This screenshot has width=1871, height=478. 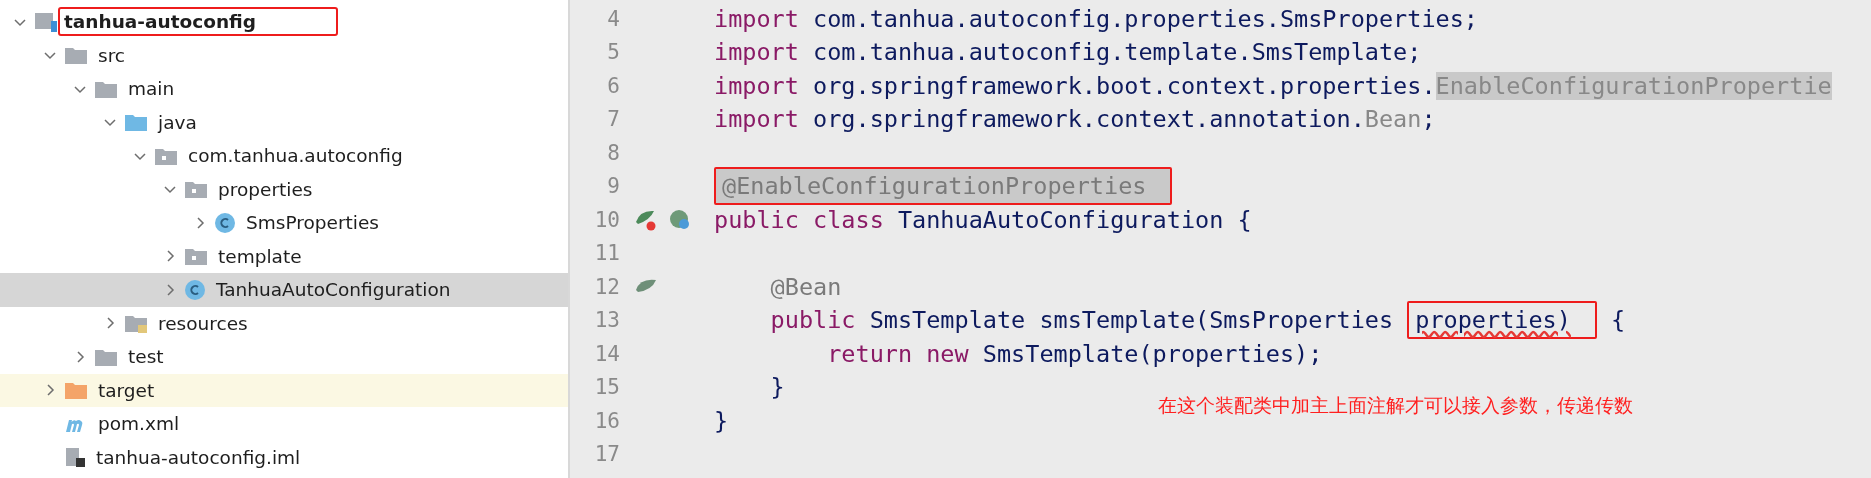 I want to click on code-line: import com.tanhua.autoconfig.properties.SmsProperties;, so click(x=1096, y=18).